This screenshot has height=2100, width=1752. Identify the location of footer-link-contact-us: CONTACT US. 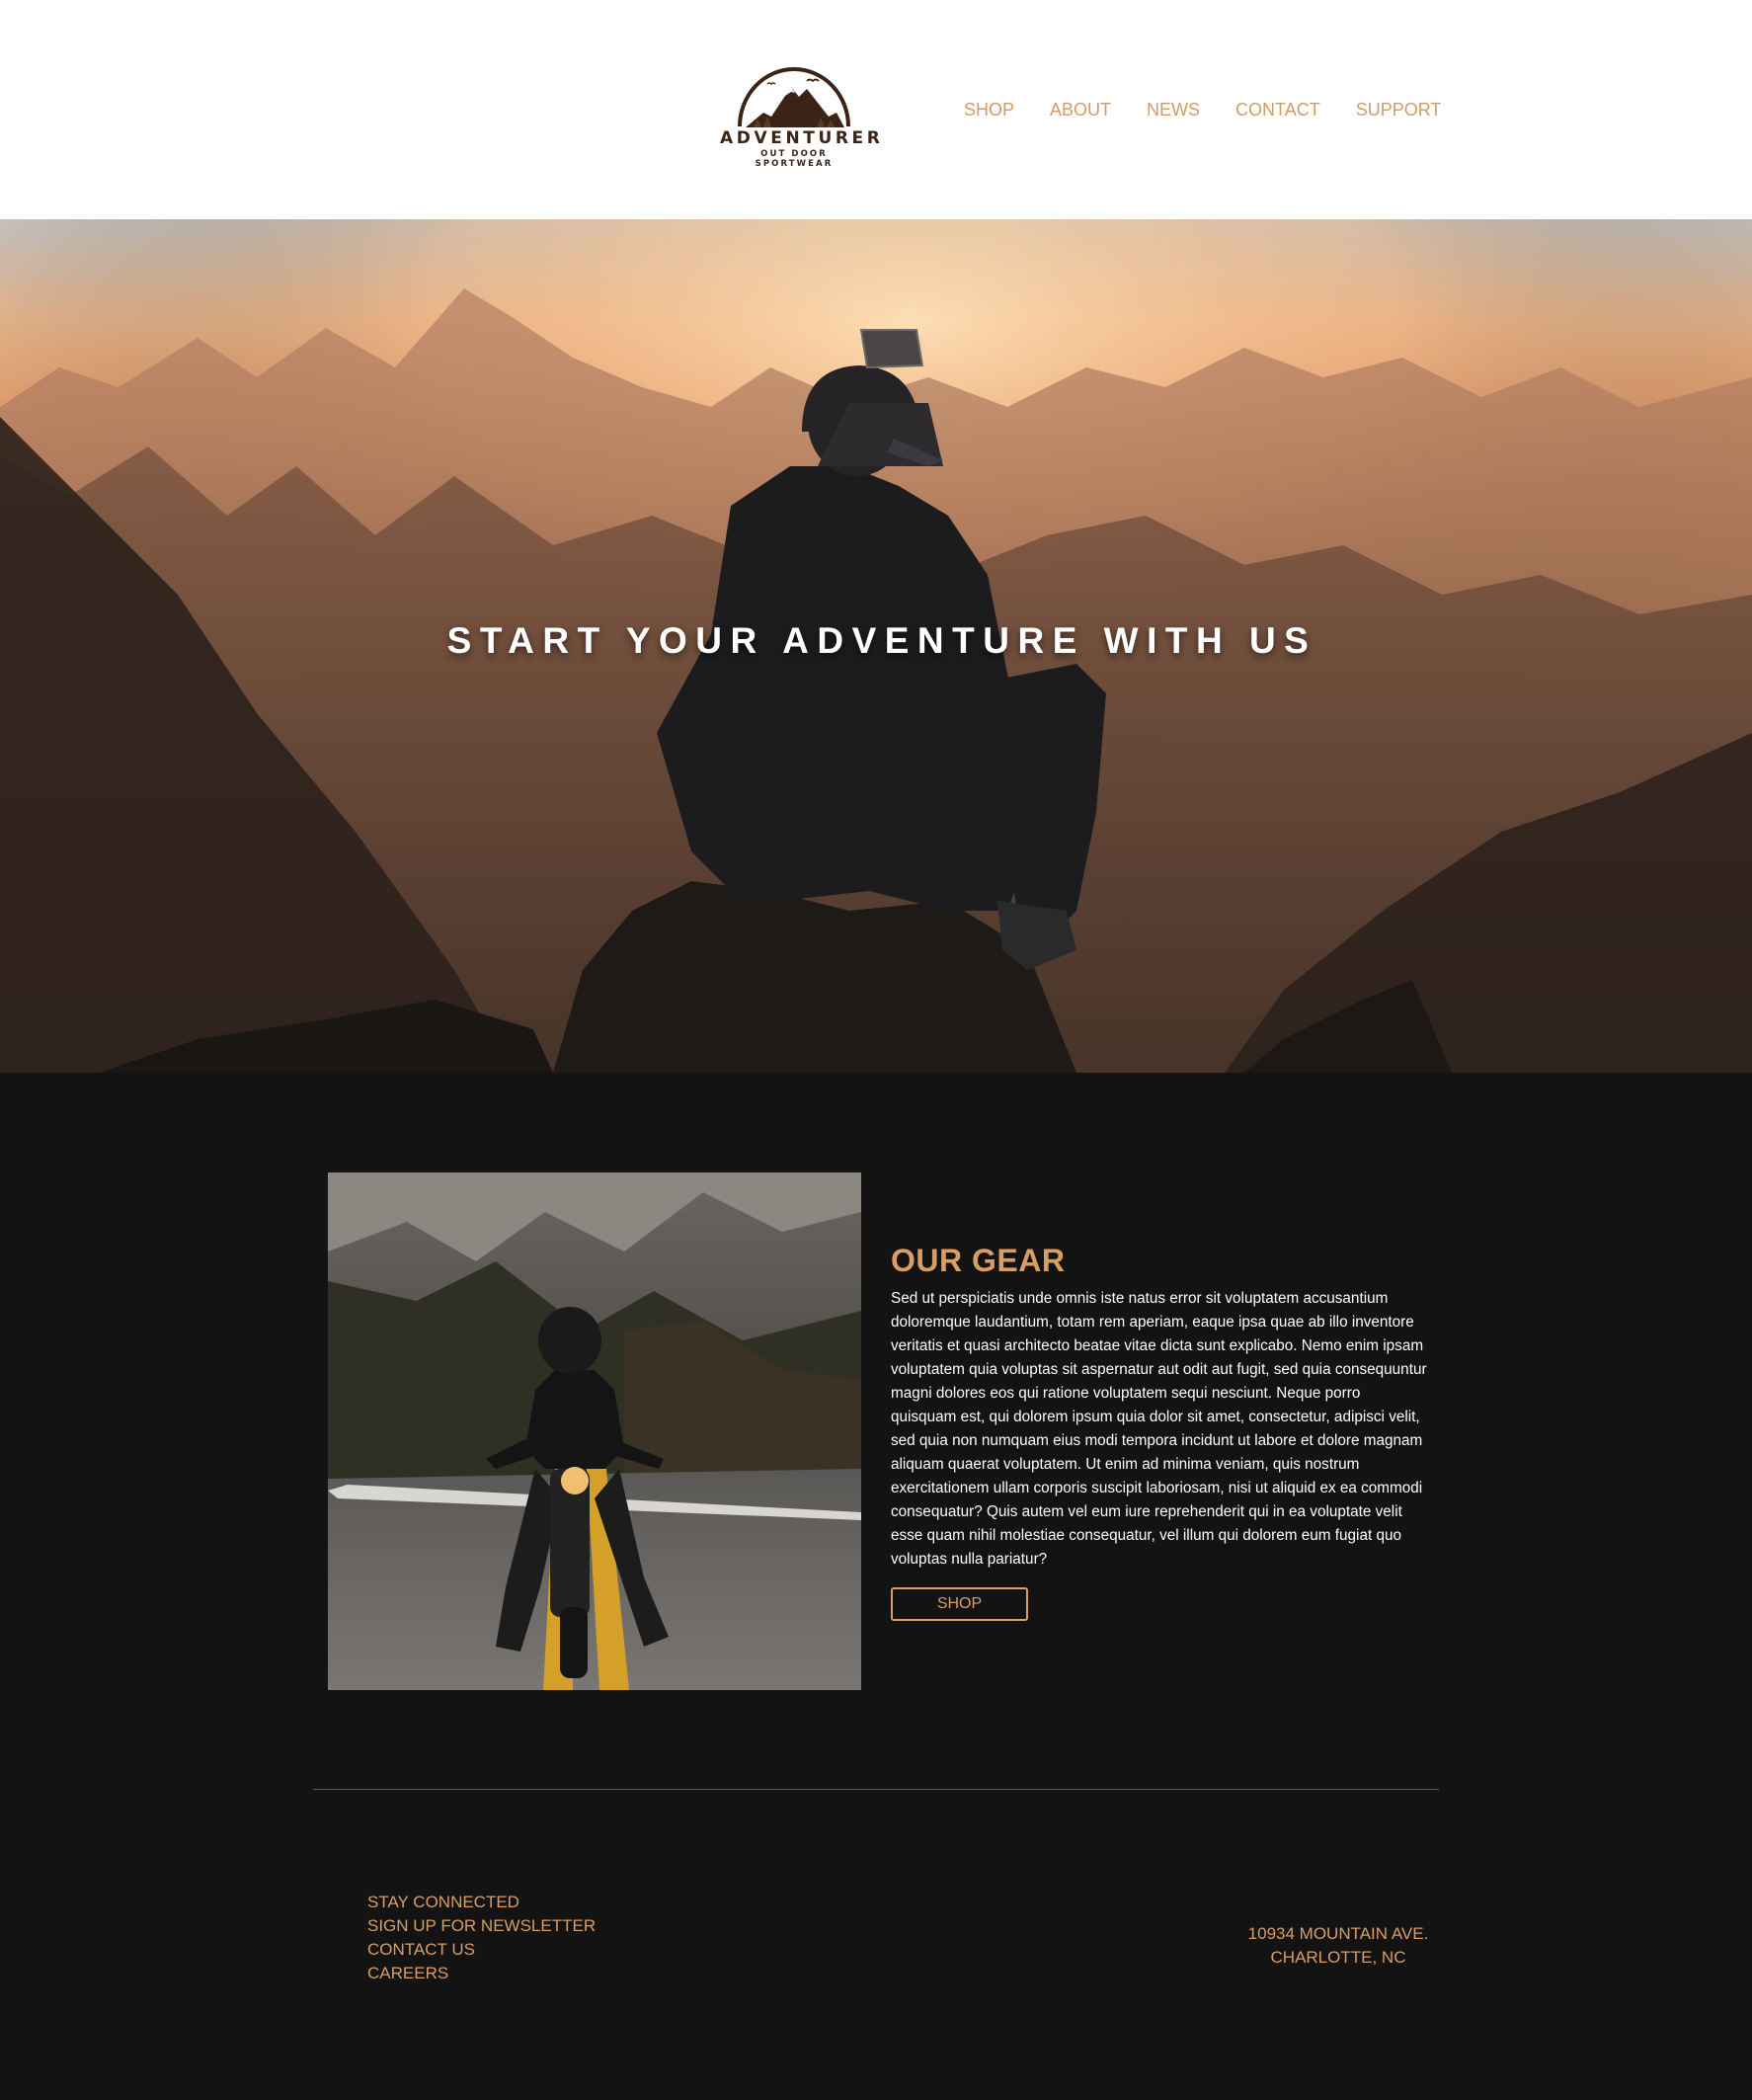
(481, 1950).